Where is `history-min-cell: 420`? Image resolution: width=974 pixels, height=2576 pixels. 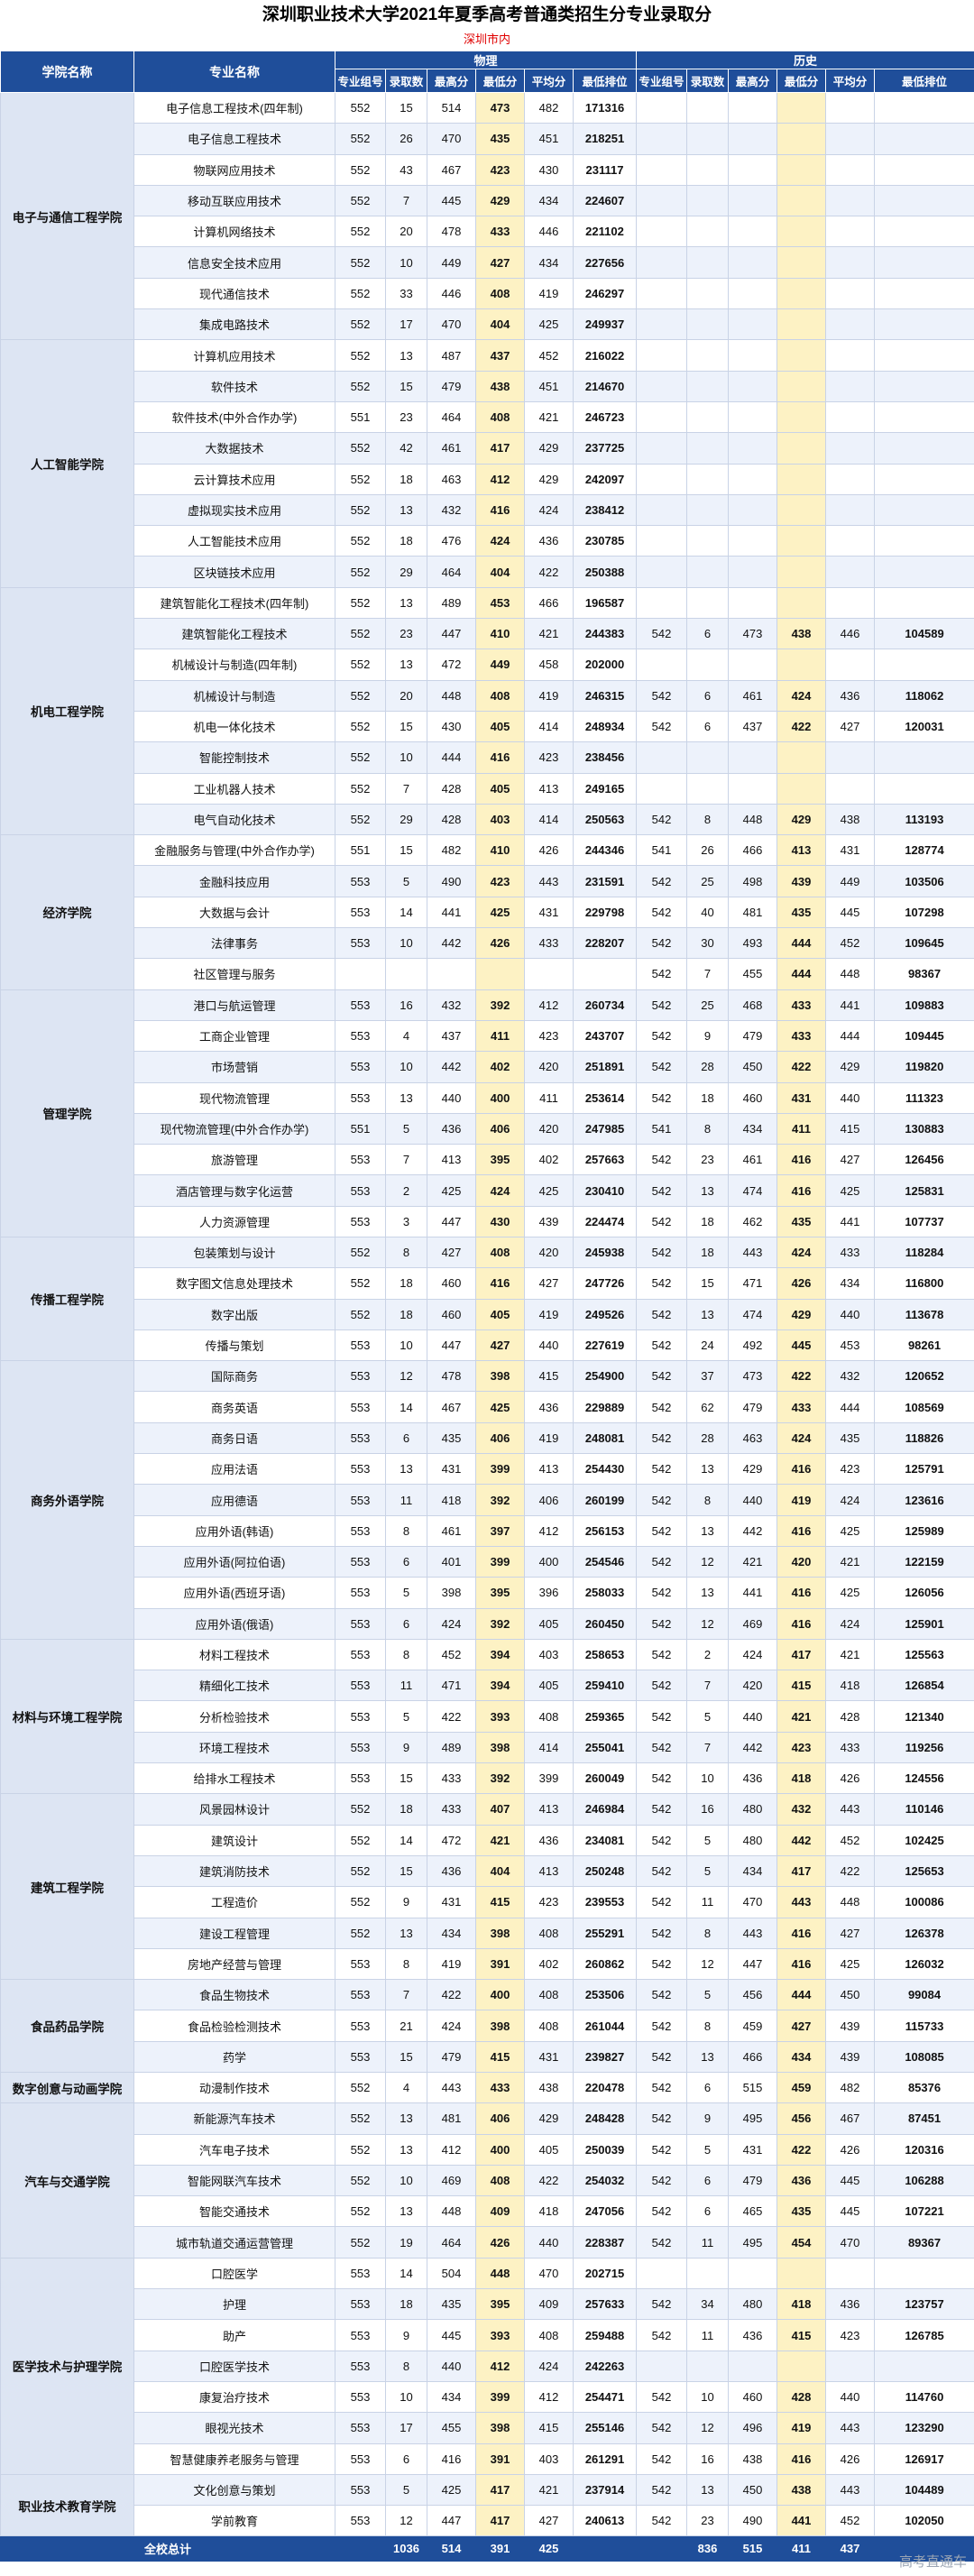
history-min-cell: 420 is located at coordinates (801, 1561).